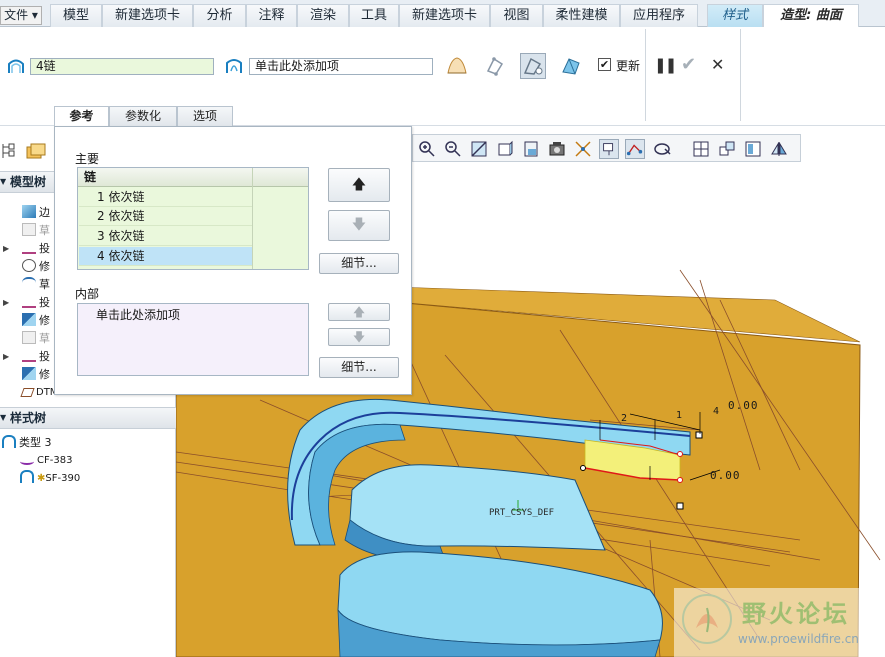  What do you see at coordinates (87, 294) in the screenshot?
I see `internal-label: 内部` at bounding box center [87, 294].